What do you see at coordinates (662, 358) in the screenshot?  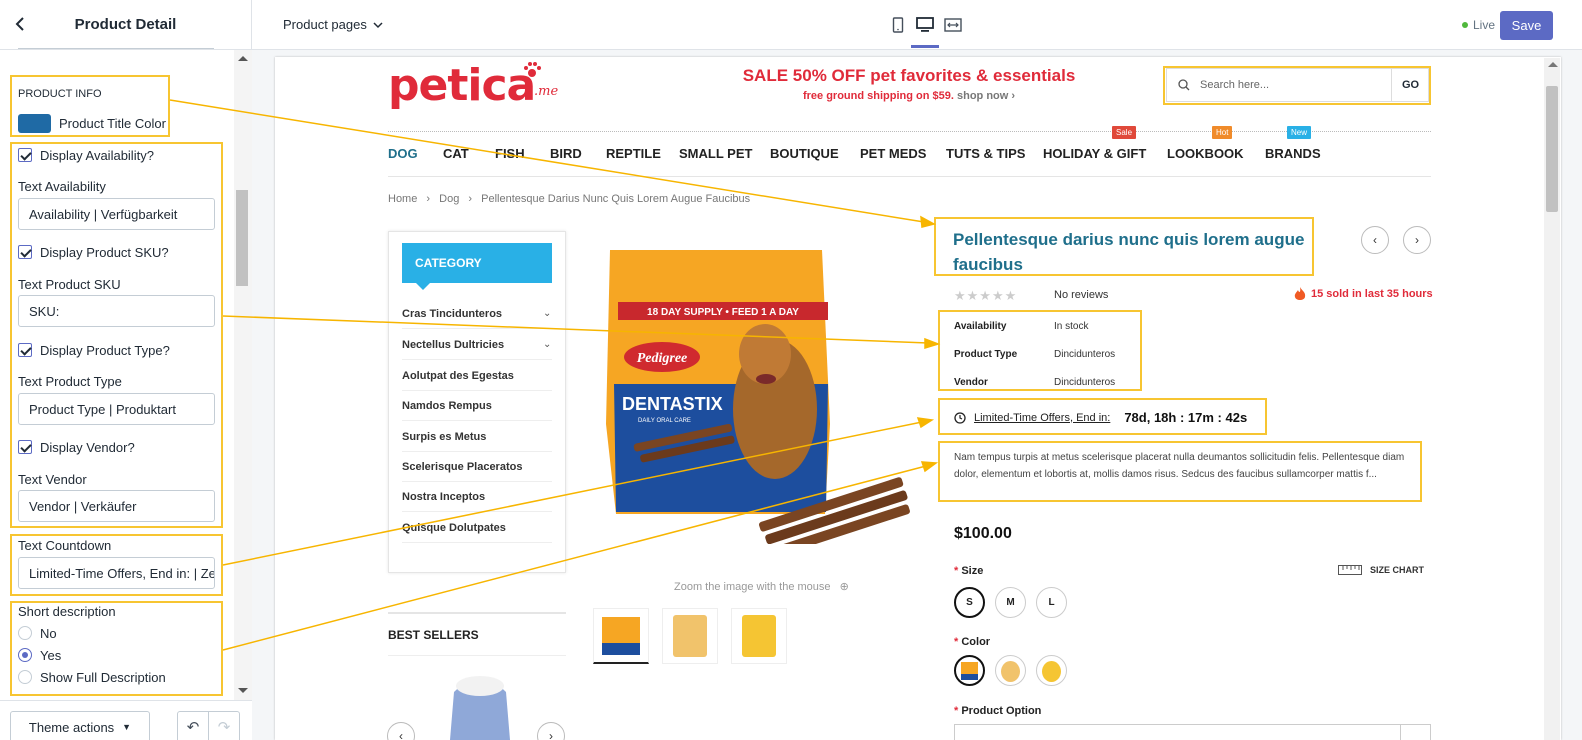 I see `bag-brand-text: Pedigree` at bounding box center [662, 358].